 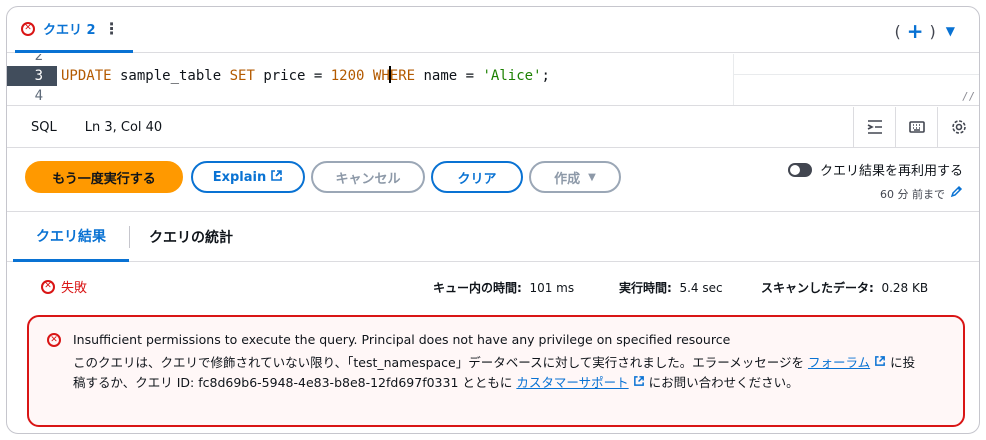 I want to click on data-scanned: スキャンしたデータ: 0.28 KB, so click(x=844, y=287).